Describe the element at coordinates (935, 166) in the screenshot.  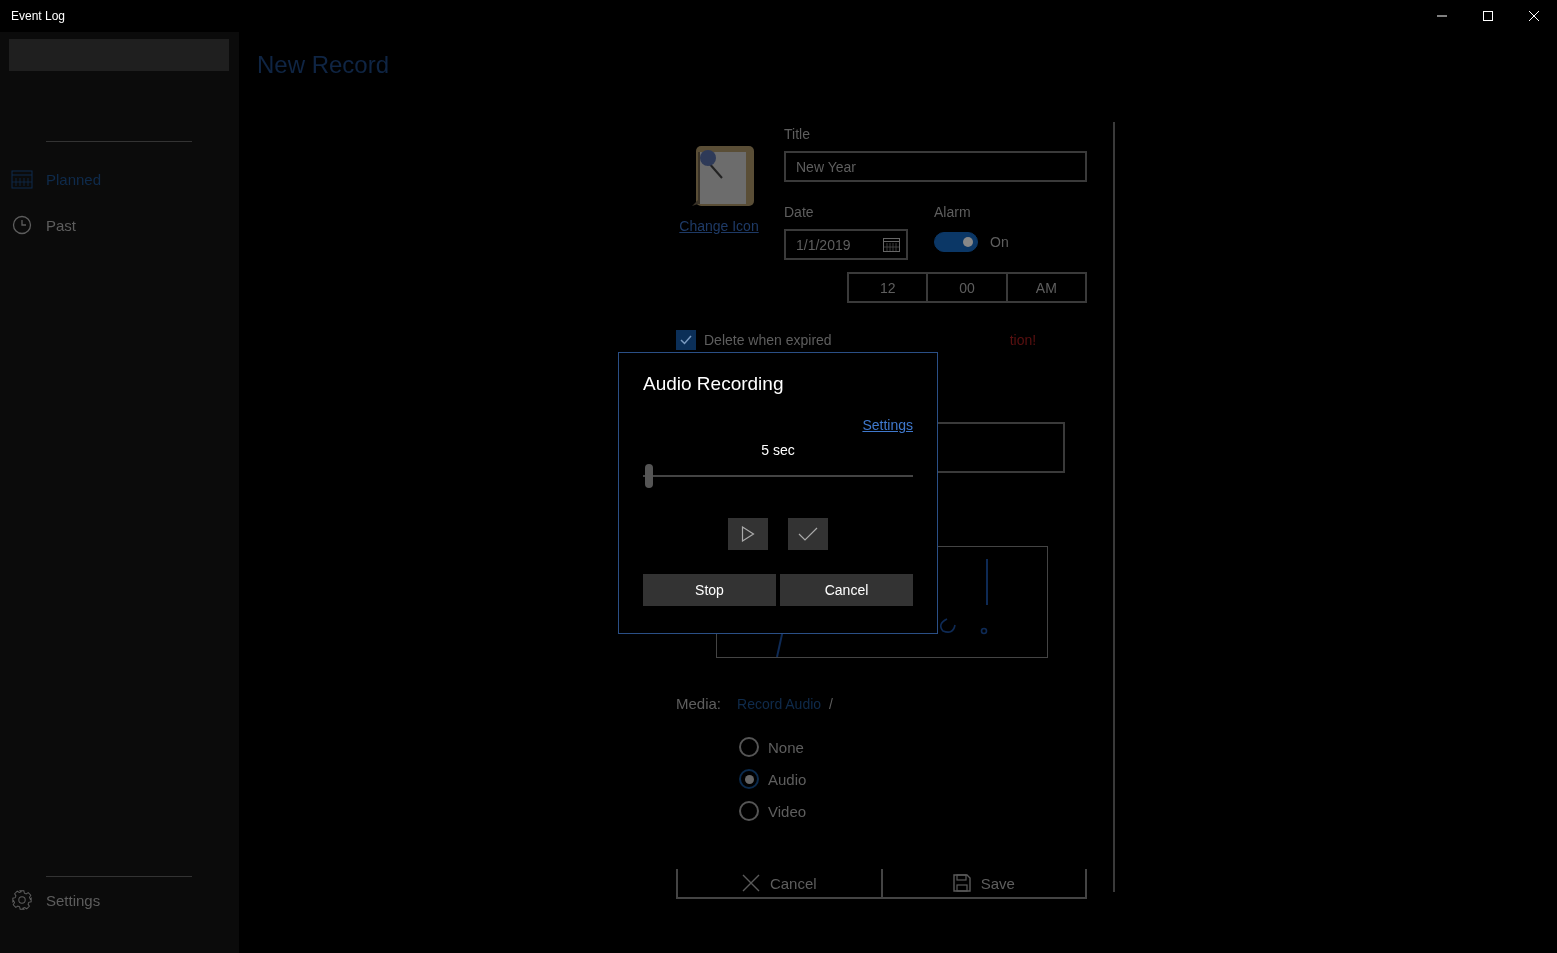
I see `title-input: New Year` at that location.